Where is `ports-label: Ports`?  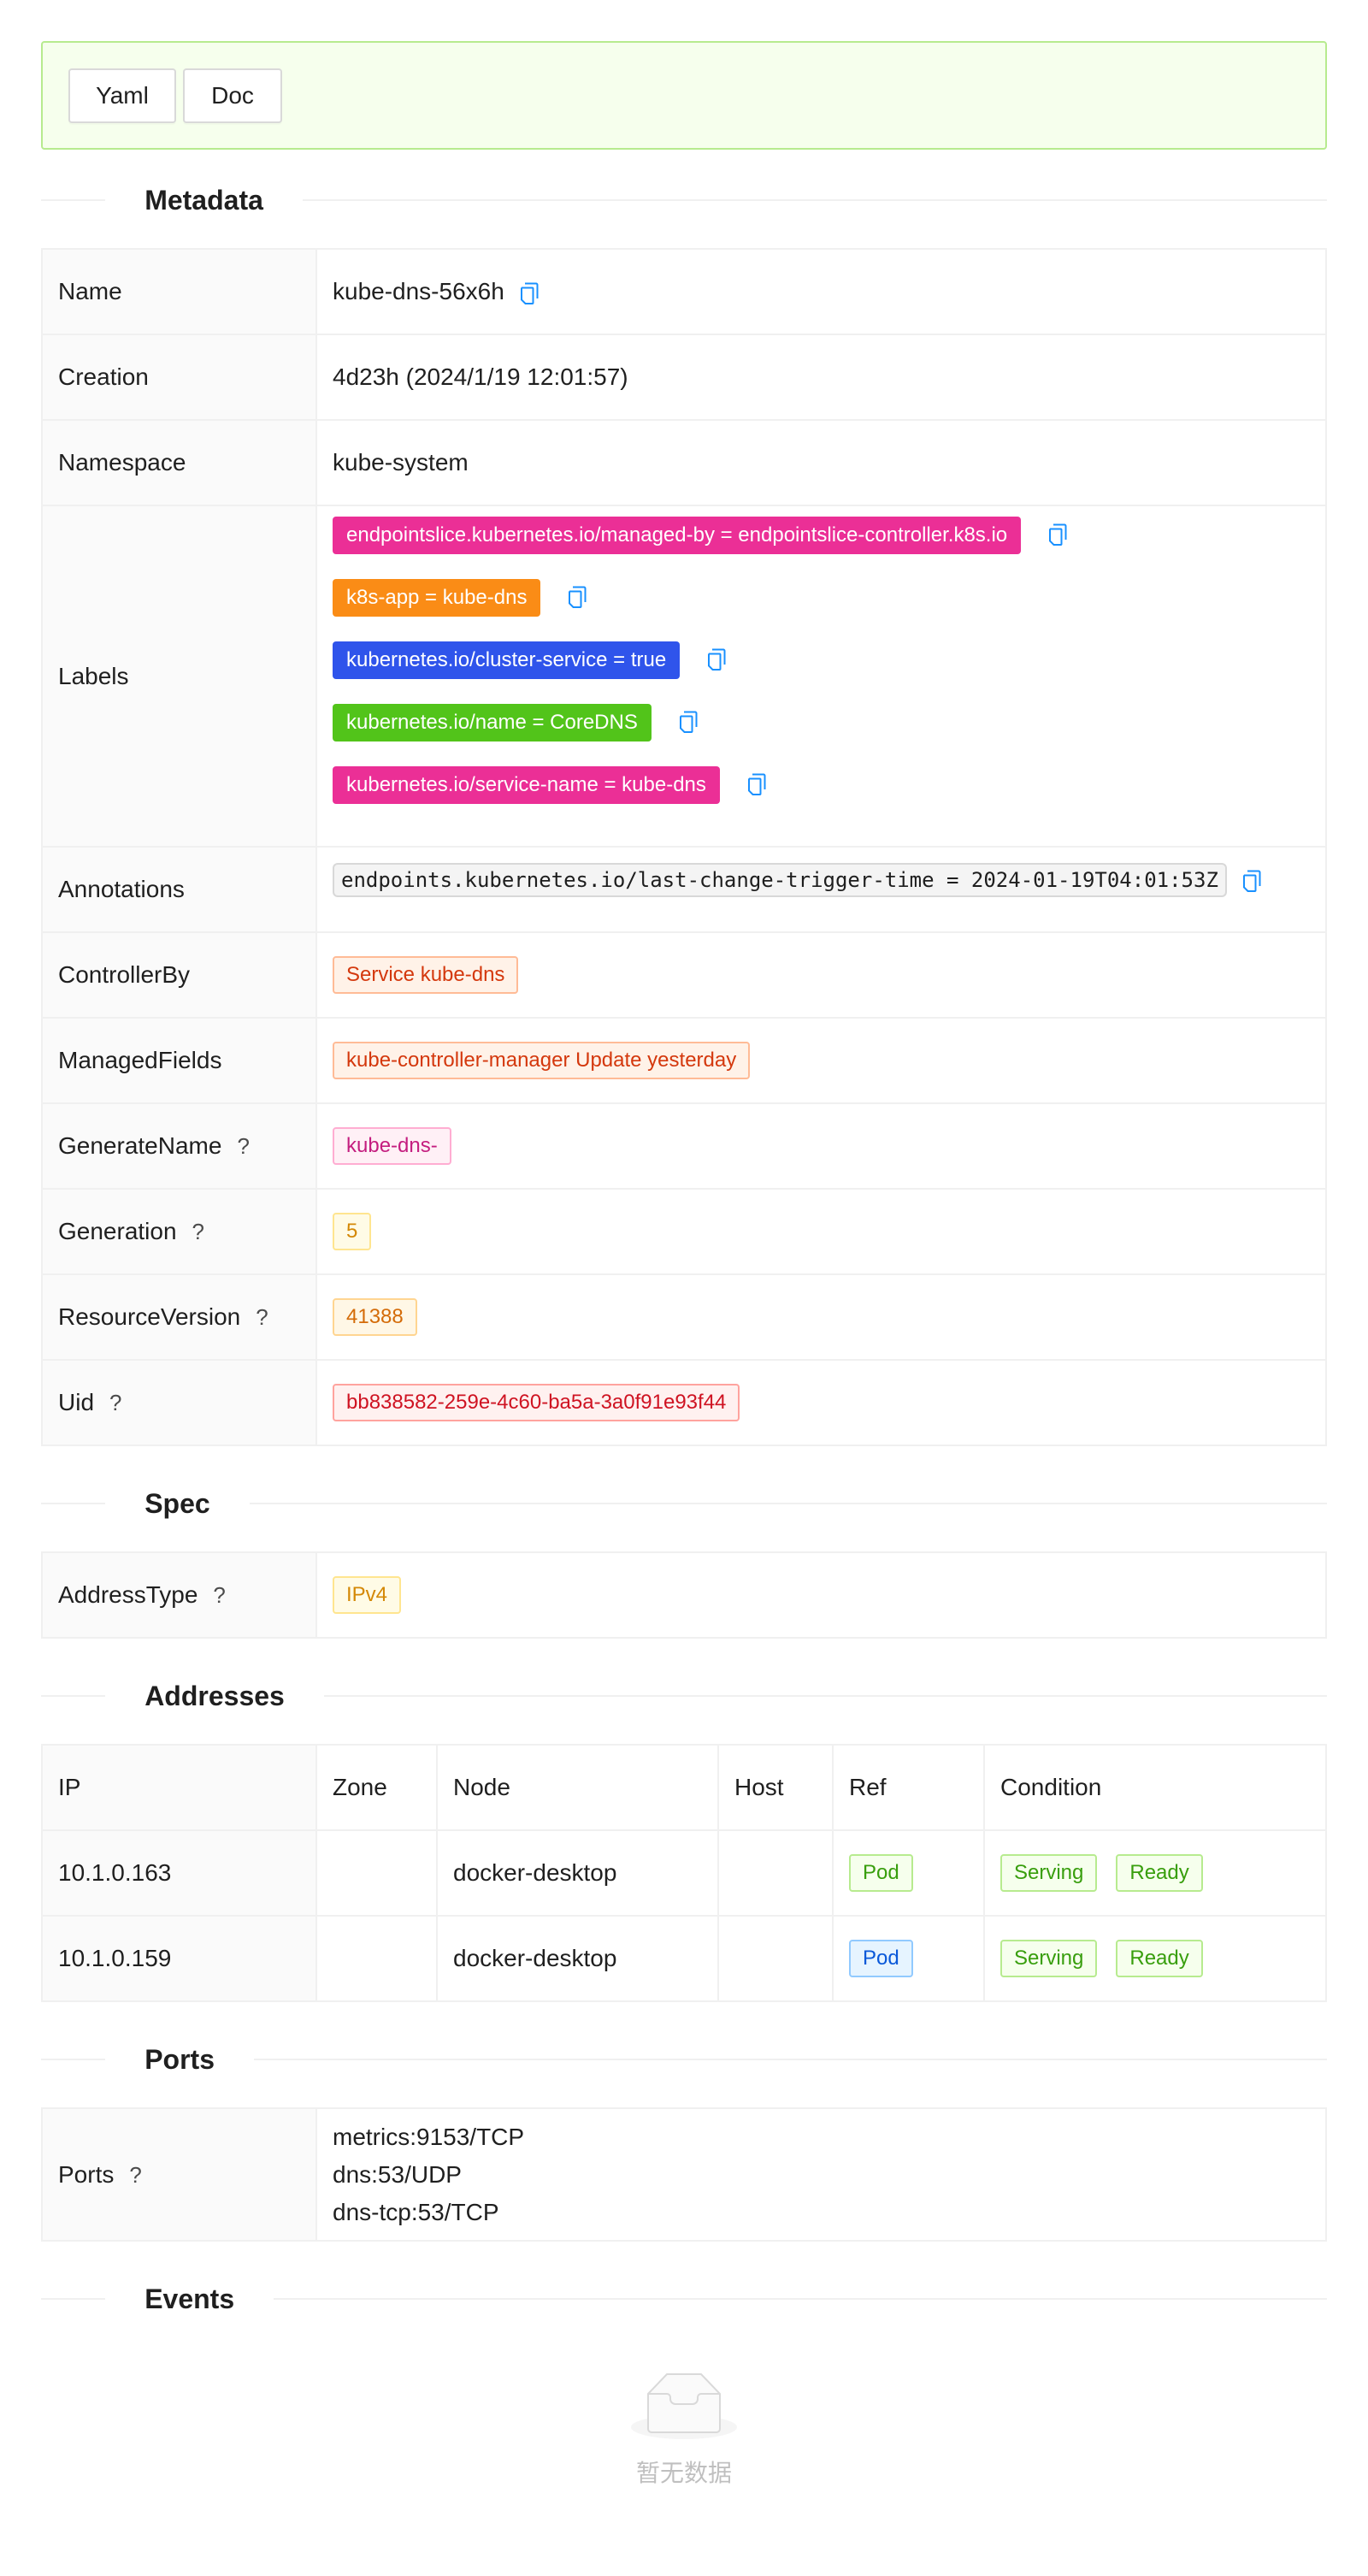 ports-label: Ports is located at coordinates (86, 2174).